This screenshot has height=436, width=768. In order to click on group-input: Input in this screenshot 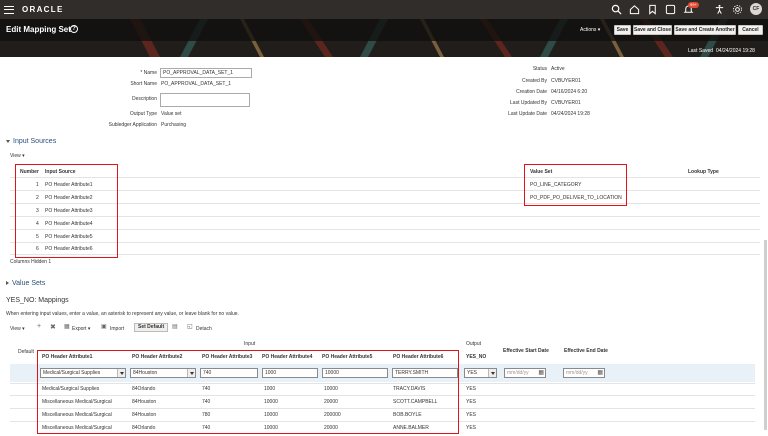, I will do `click(250, 344)`.